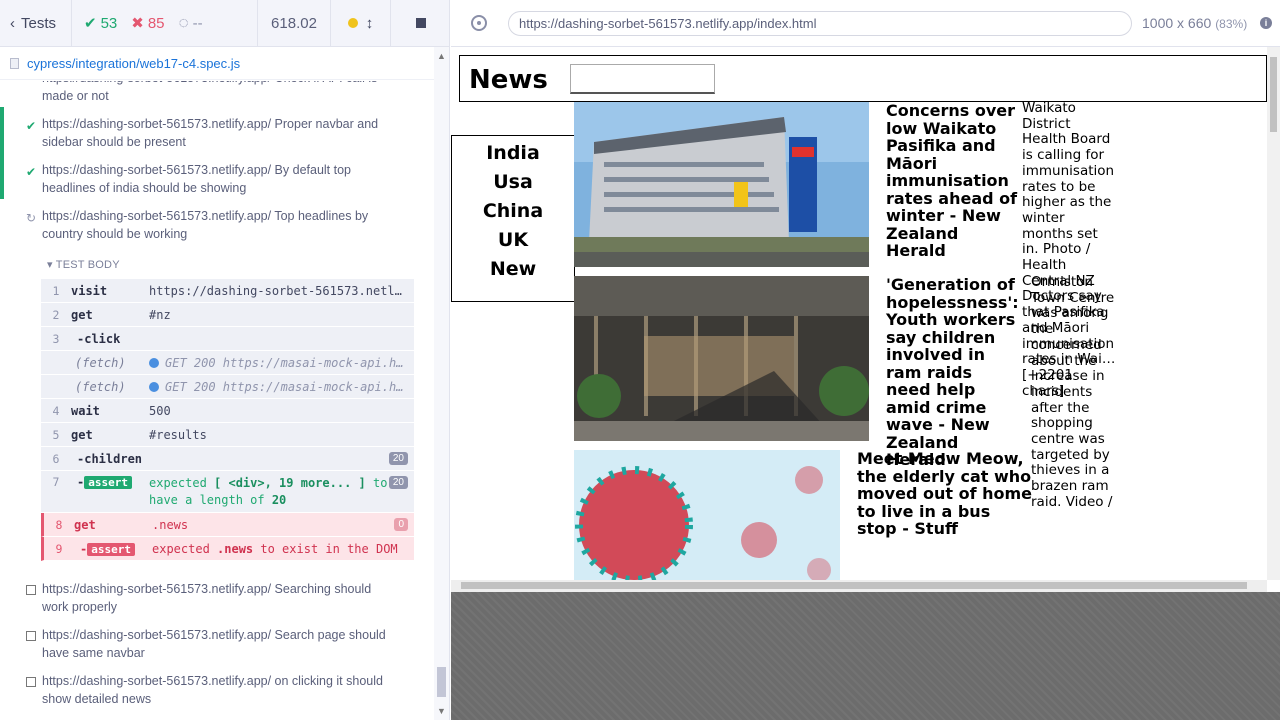 This screenshot has width=1280, height=720. I want to click on command-row: 3 -click, so click(227, 339).